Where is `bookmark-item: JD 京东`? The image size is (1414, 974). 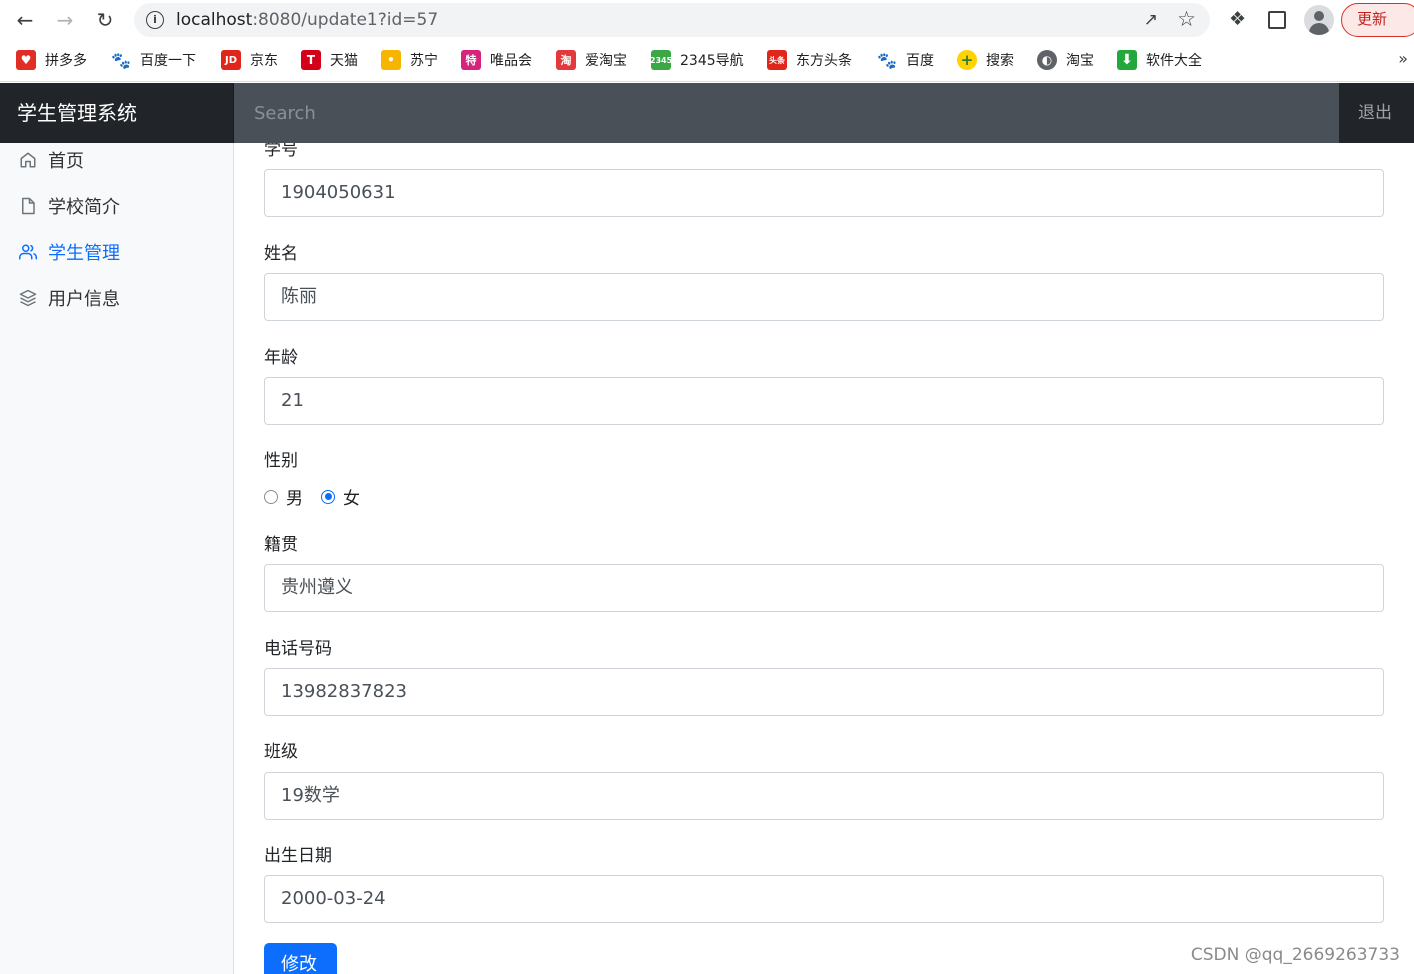
bookmark-item: JD 京东 is located at coordinates (249, 60).